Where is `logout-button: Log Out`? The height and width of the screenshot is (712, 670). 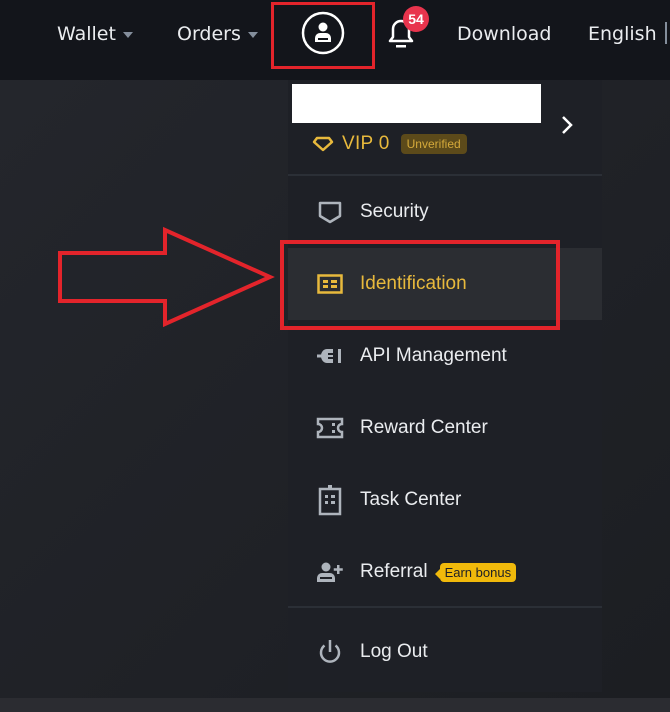 logout-button: Log Out is located at coordinates (445, 652).